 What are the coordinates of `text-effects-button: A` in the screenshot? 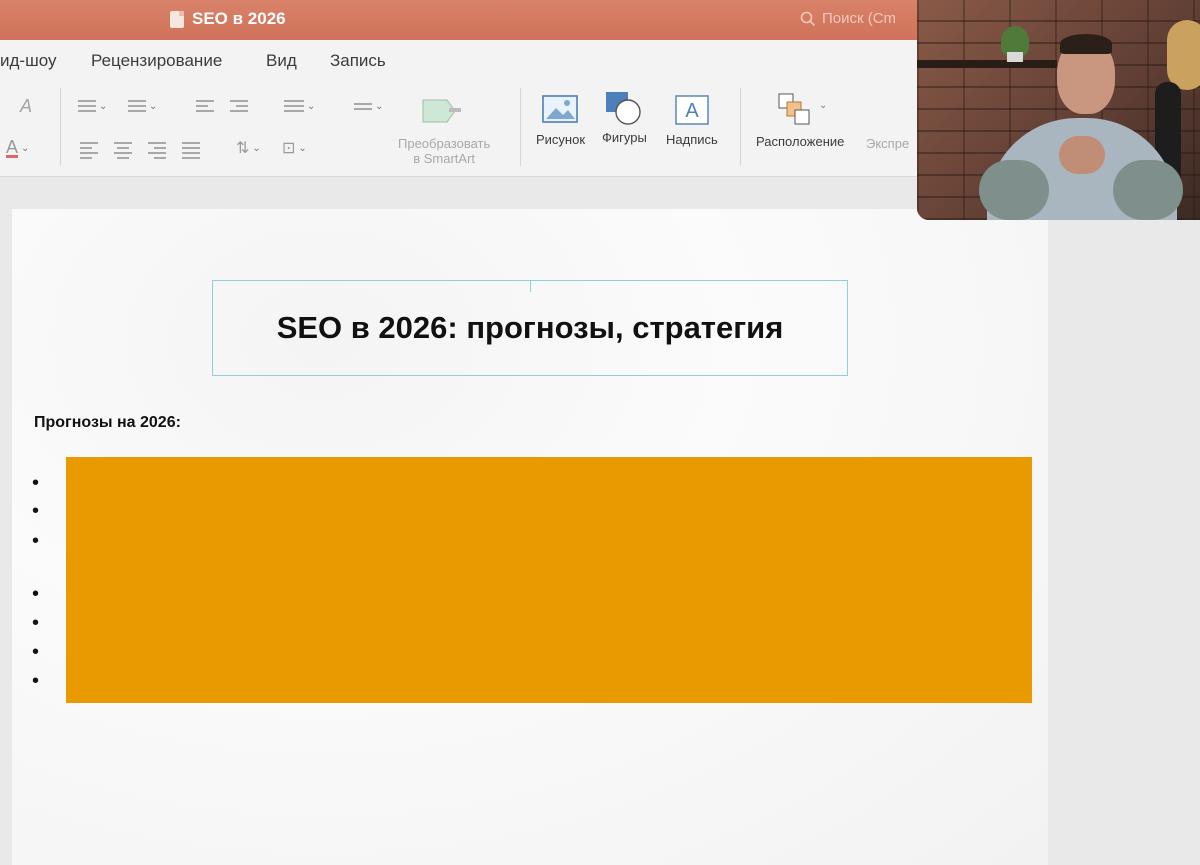 It's located at (26, 106).